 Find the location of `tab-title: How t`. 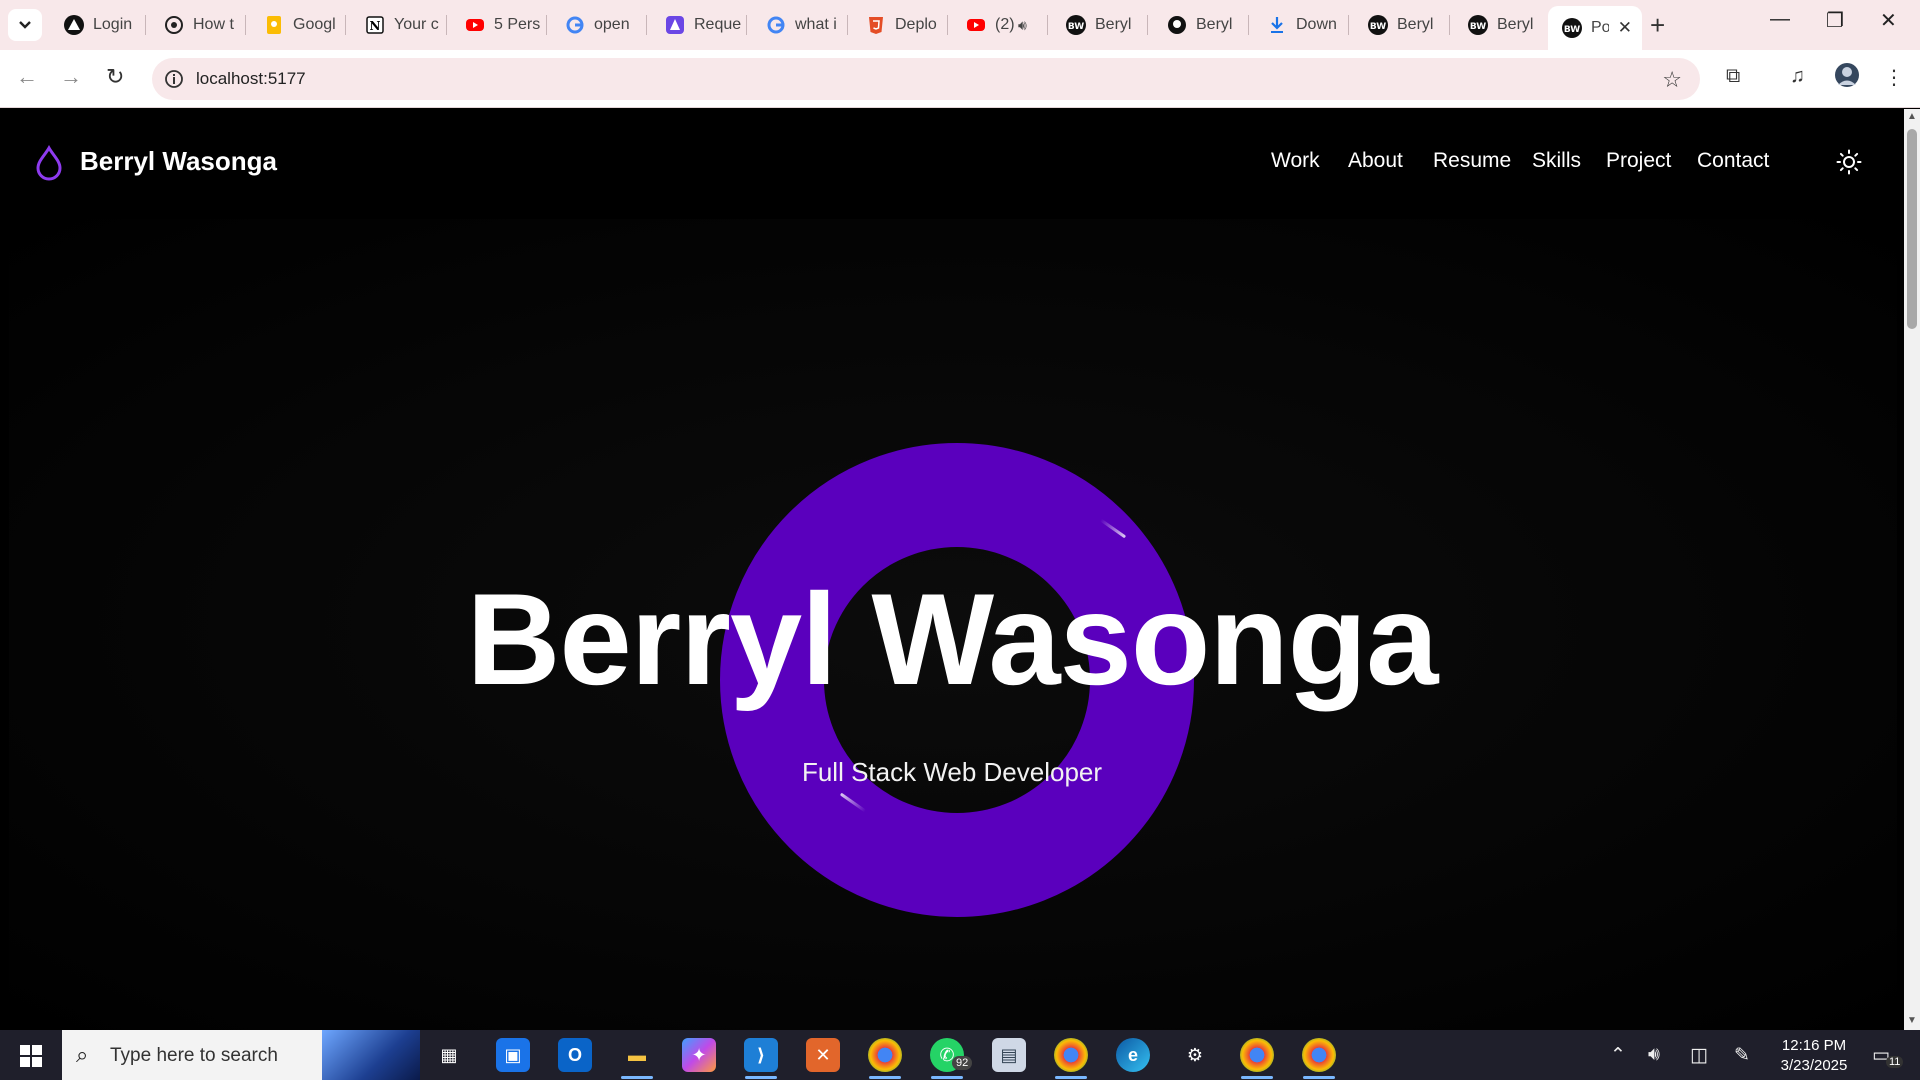

tab-title: How t is located at coordinates (213, 24).